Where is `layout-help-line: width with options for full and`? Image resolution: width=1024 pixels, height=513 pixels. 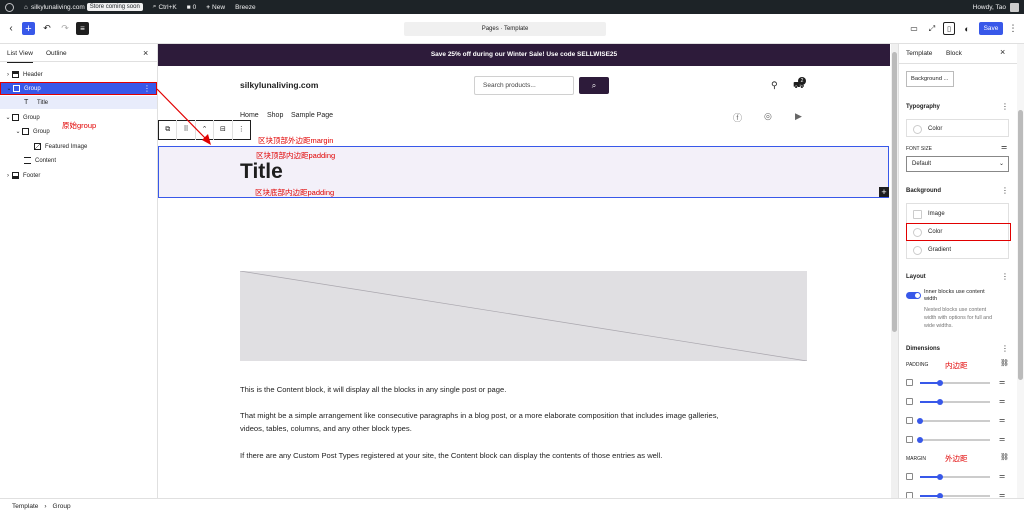
layout-help-line: width with options for full and is located at coordinates (958, 318).